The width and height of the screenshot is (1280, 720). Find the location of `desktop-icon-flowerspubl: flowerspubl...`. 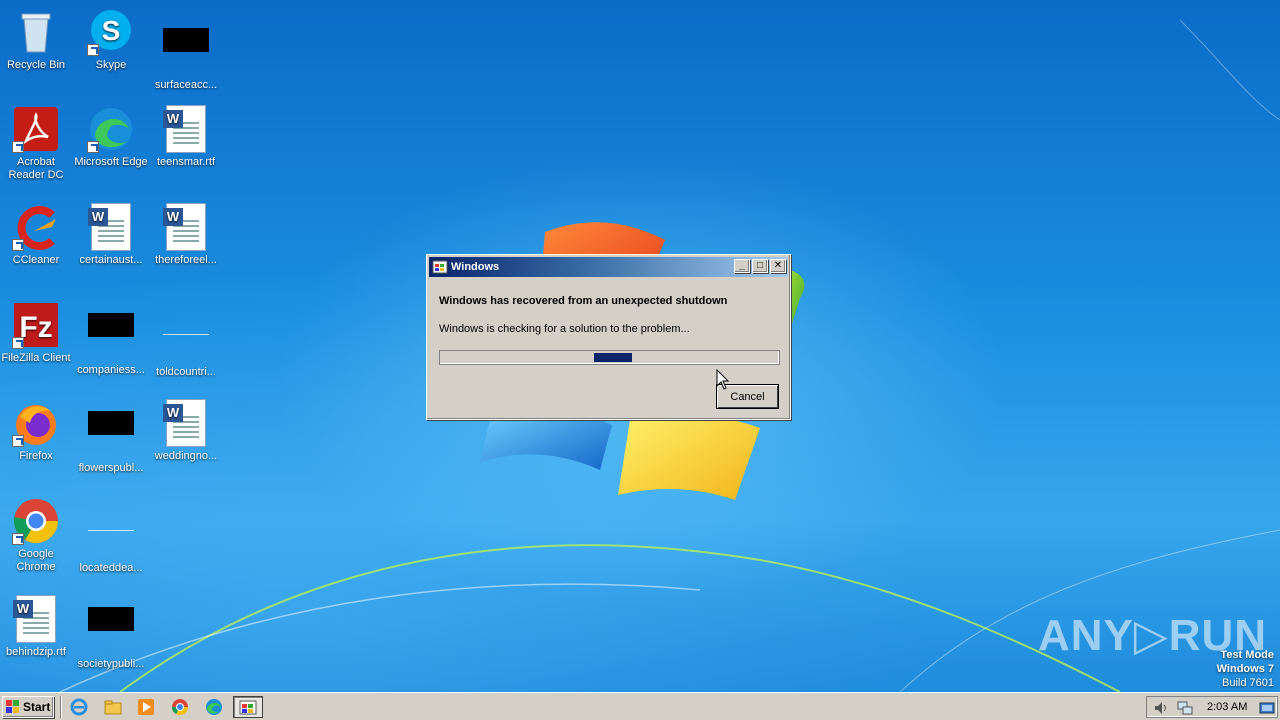

desktop-icon-flowerspubl: flowerspubl... is located at coordinates (111, 437).